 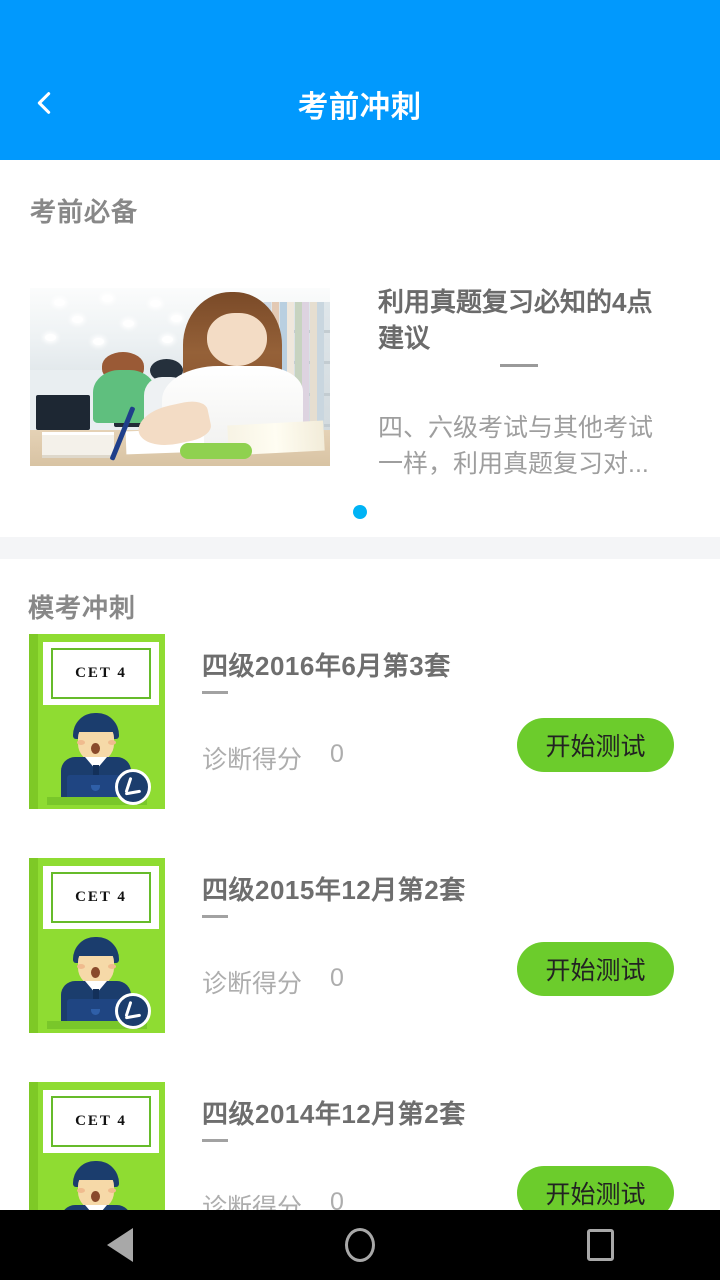 What do you see at coordinates (334, 890) in the screenshot?
I see `exam-title: 四级2015年12月第2套` at bounding box center [334, 890].